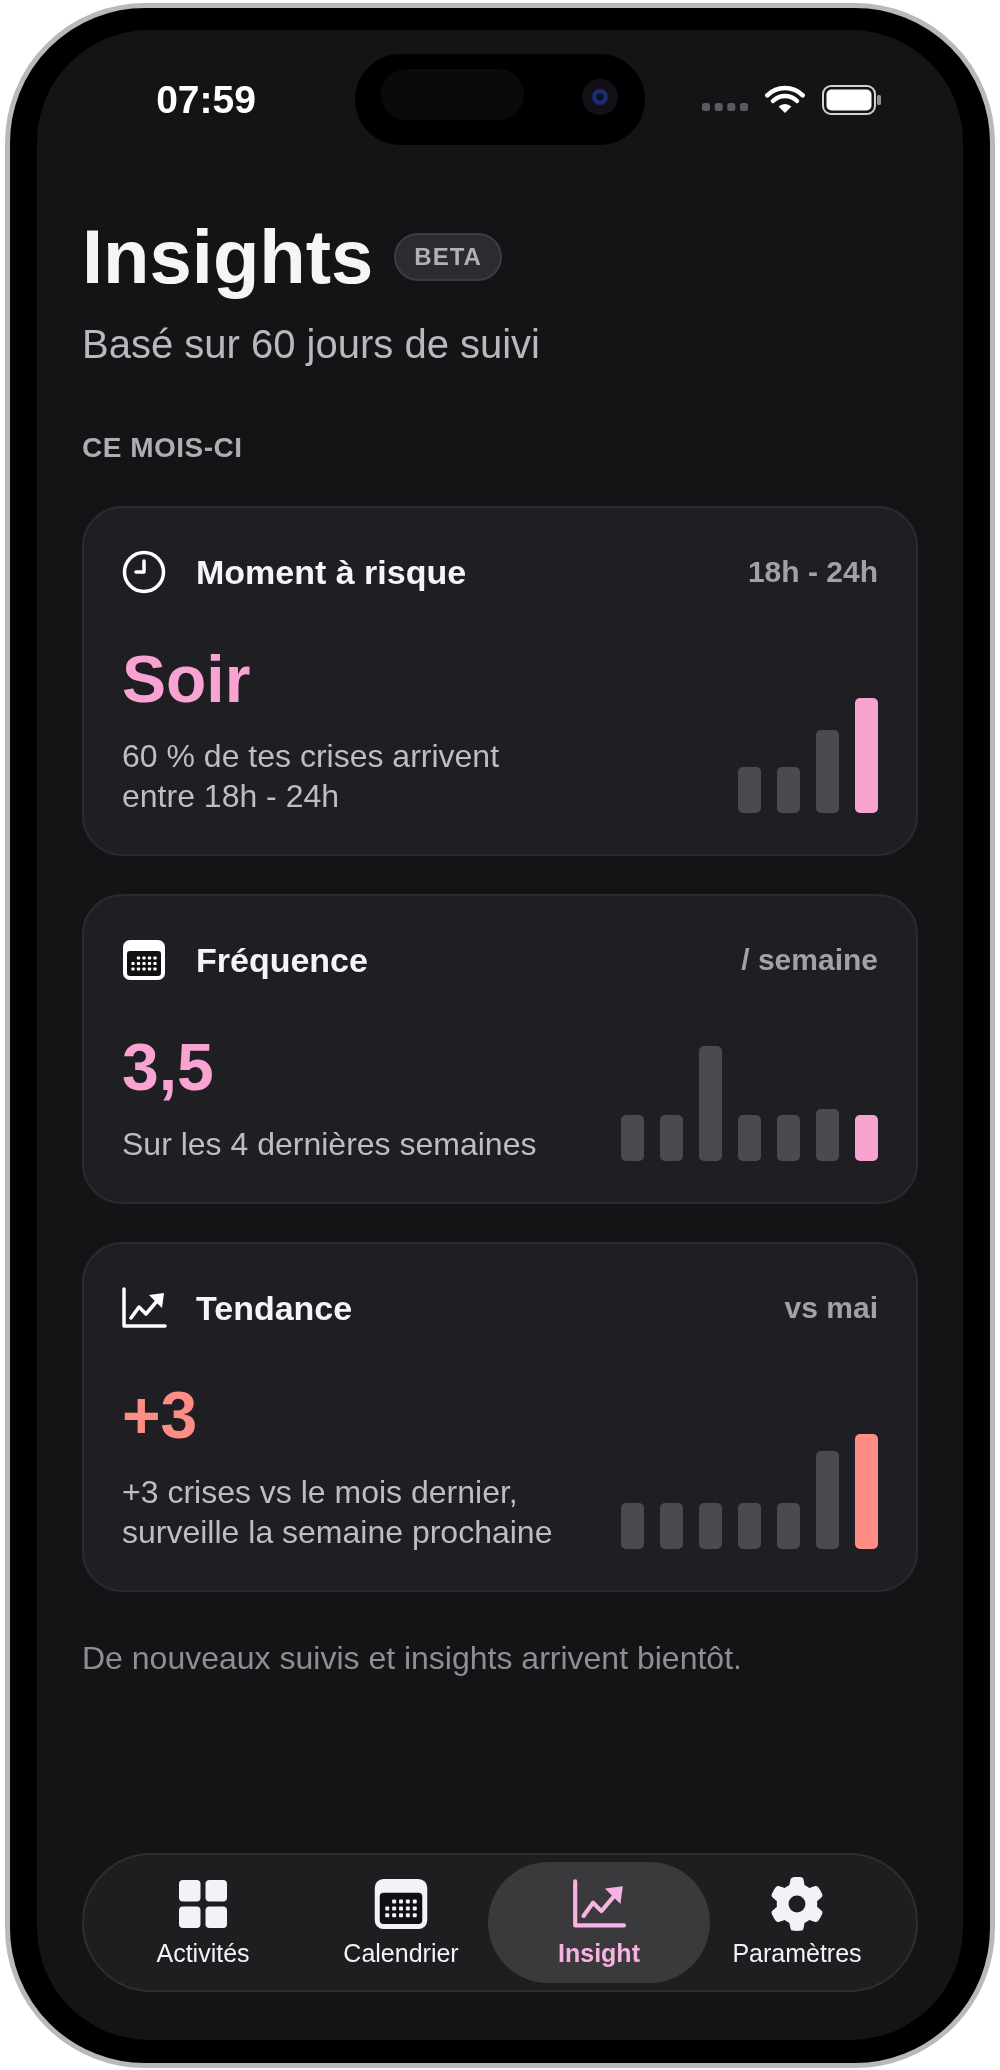 The width and height of the screenshot is (1000, 2070). What do you see at coordinates (448, 257) in the screenshot?
I see `beta-badge: BETA` at bounding box center [448, 257].